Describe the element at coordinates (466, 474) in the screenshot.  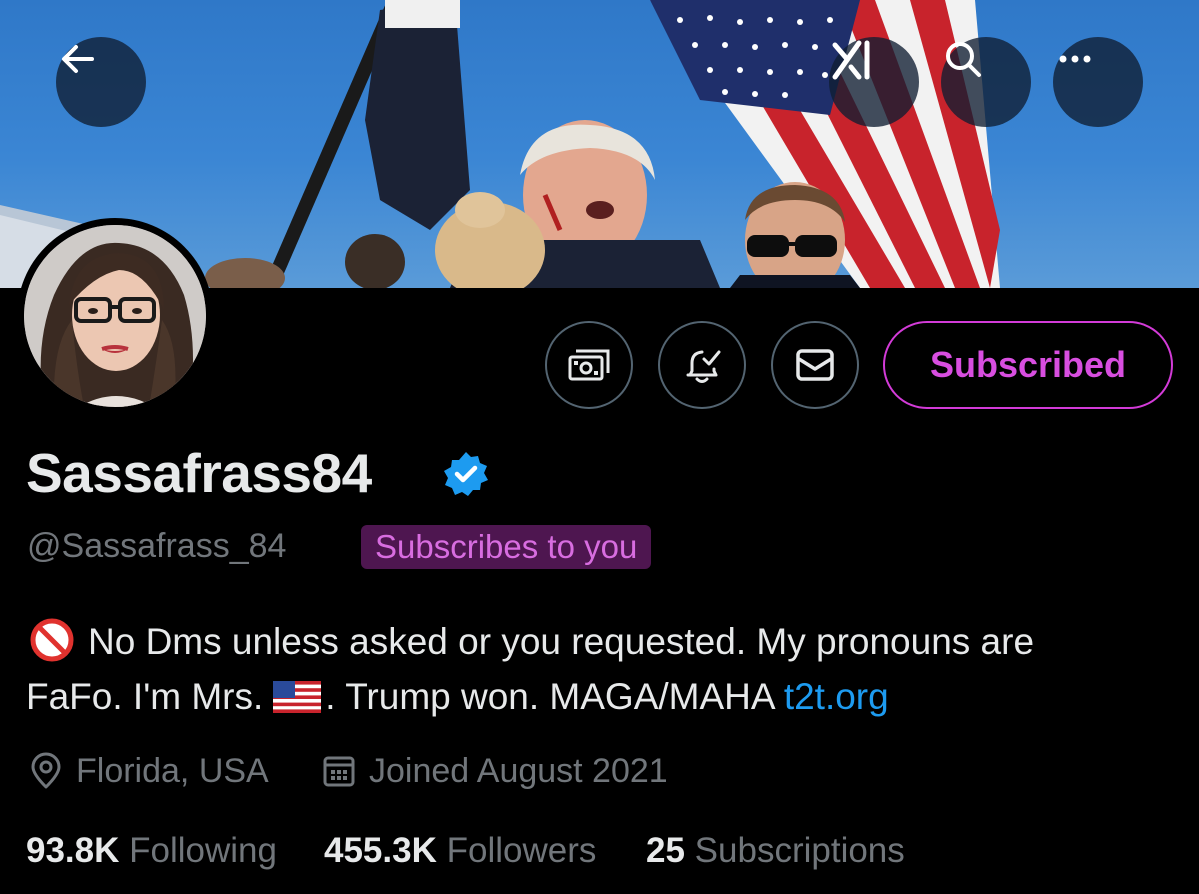
I see `verified-badge-icon` at that location.